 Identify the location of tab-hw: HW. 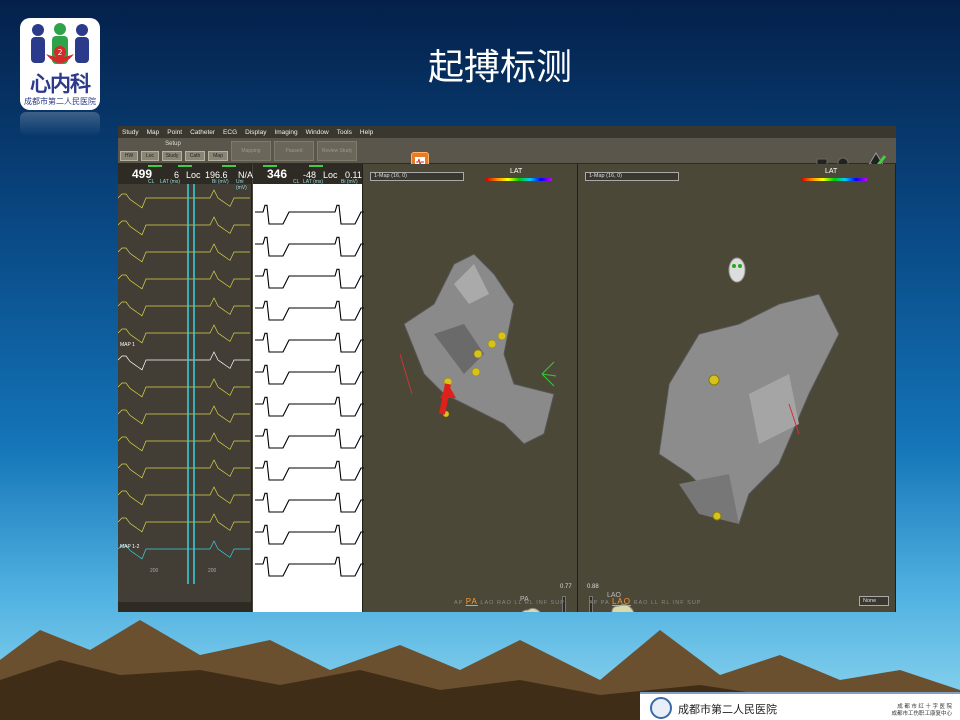
(129, 156).